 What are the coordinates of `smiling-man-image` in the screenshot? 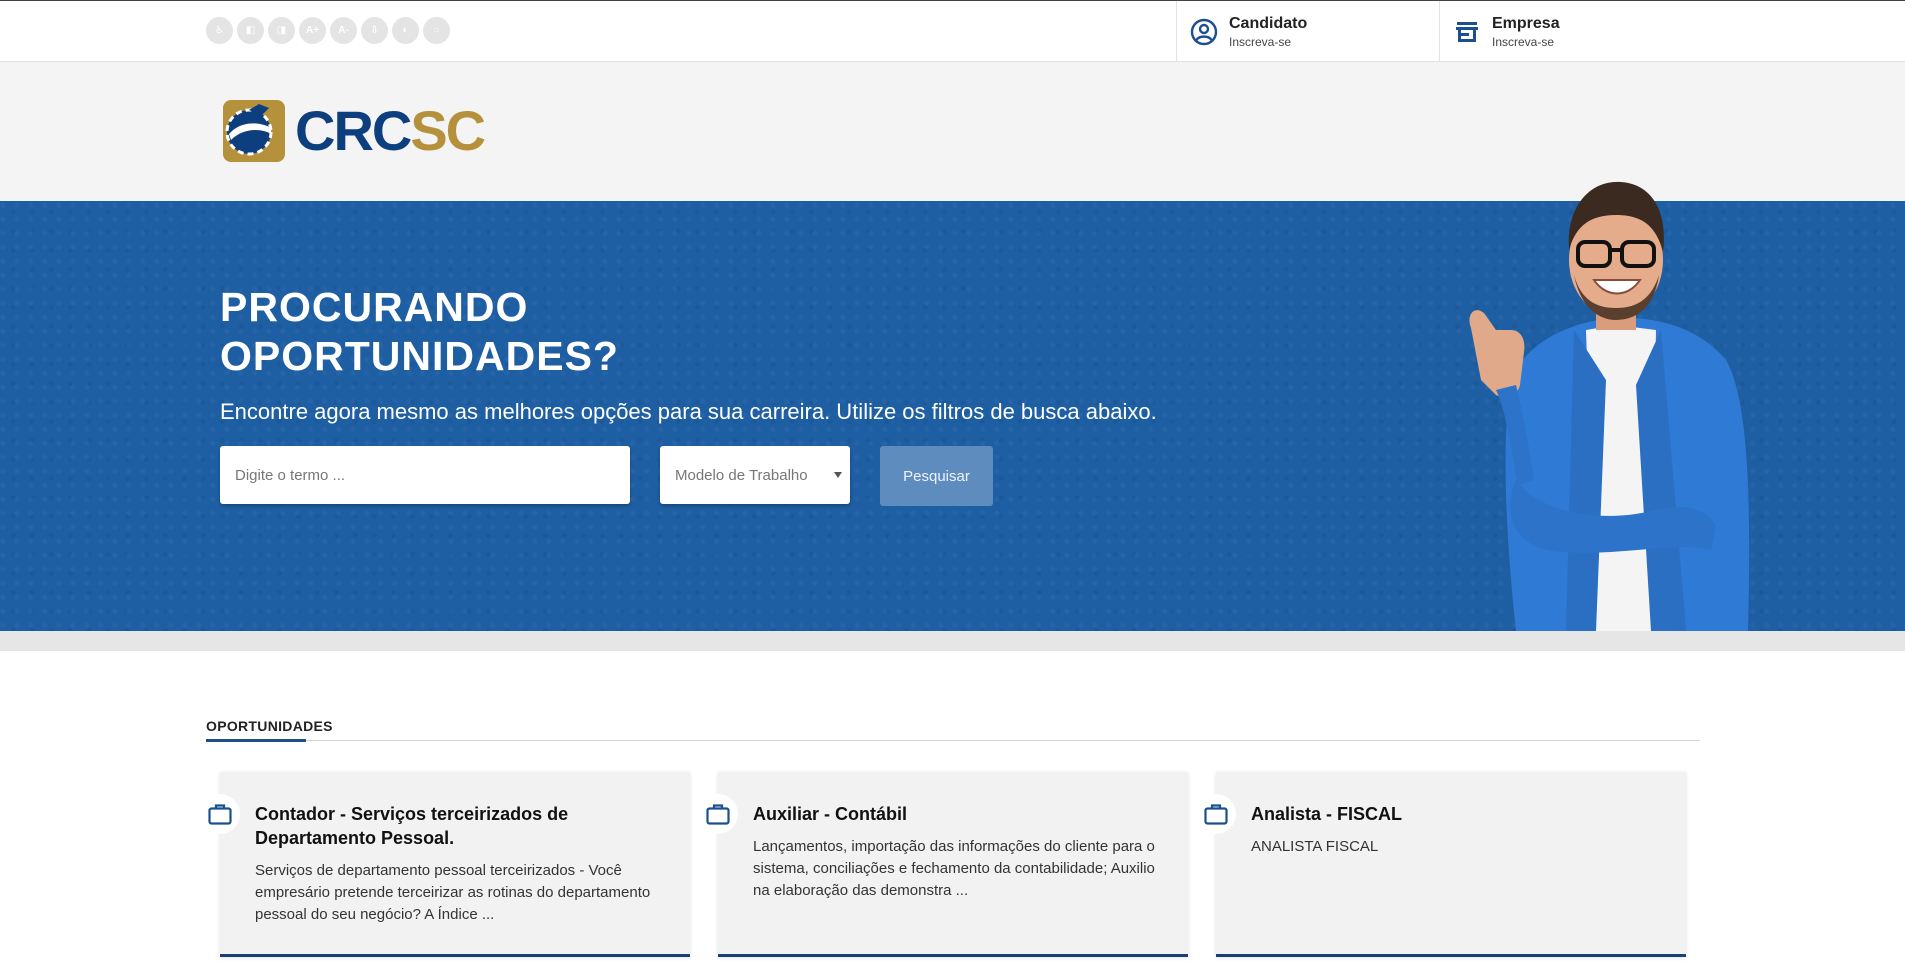 It's located at (1609, 406).